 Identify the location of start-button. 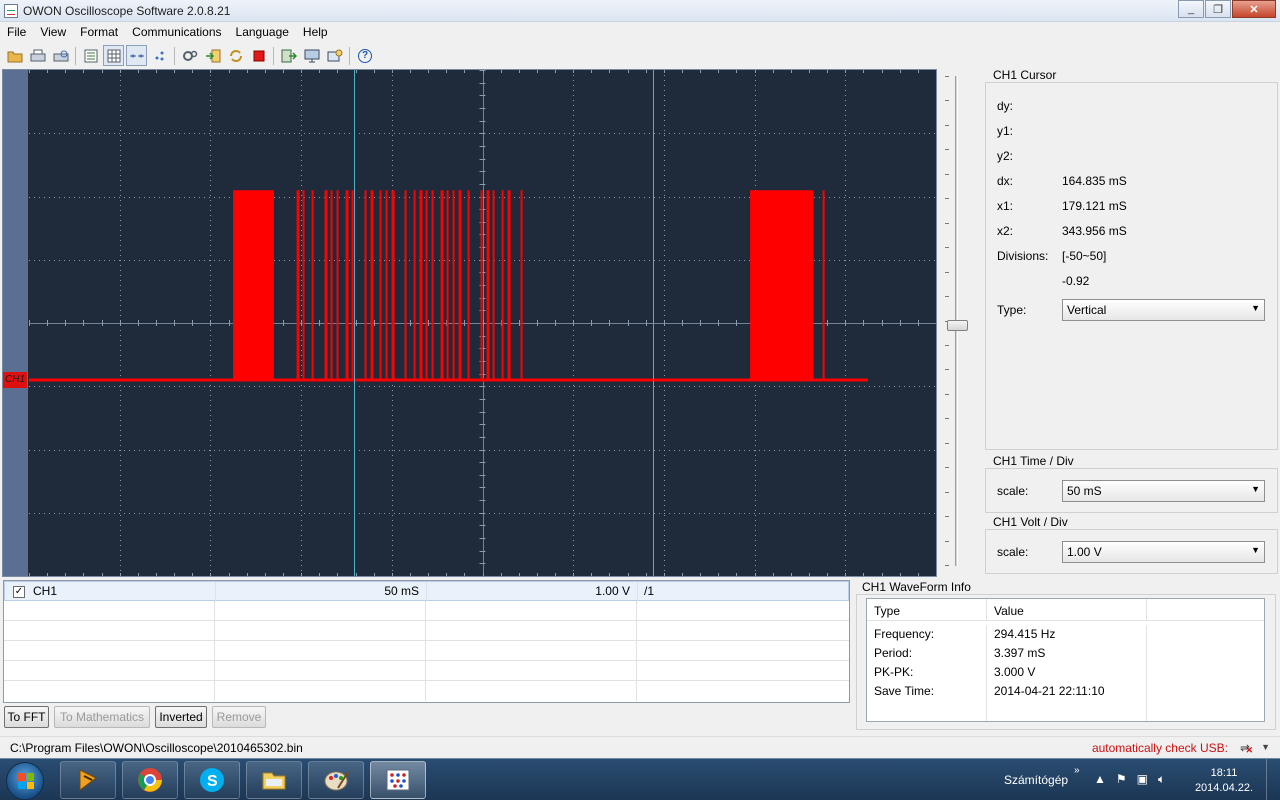
(25, 781).